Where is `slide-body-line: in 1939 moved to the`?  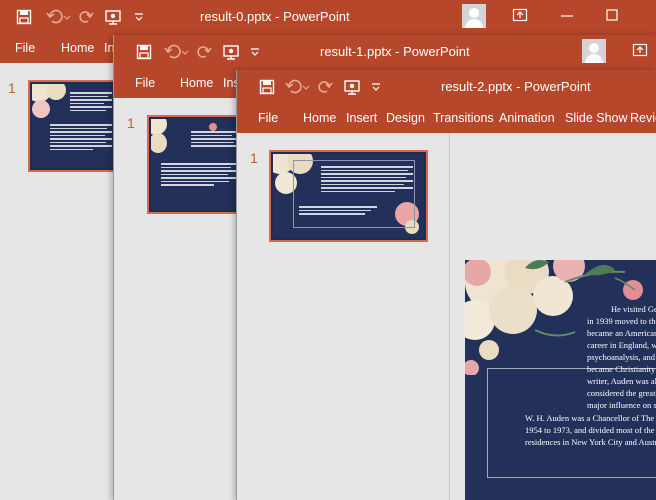 slide-body-line: in 1939 moved to the is located at coordinates (621, 321).